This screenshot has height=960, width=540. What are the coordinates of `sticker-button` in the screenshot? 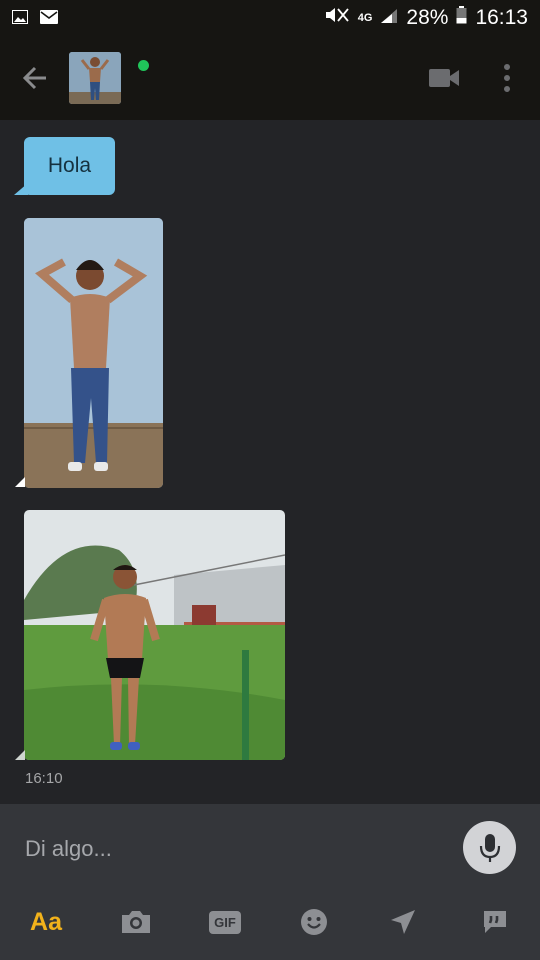 It's located at (314, 922).